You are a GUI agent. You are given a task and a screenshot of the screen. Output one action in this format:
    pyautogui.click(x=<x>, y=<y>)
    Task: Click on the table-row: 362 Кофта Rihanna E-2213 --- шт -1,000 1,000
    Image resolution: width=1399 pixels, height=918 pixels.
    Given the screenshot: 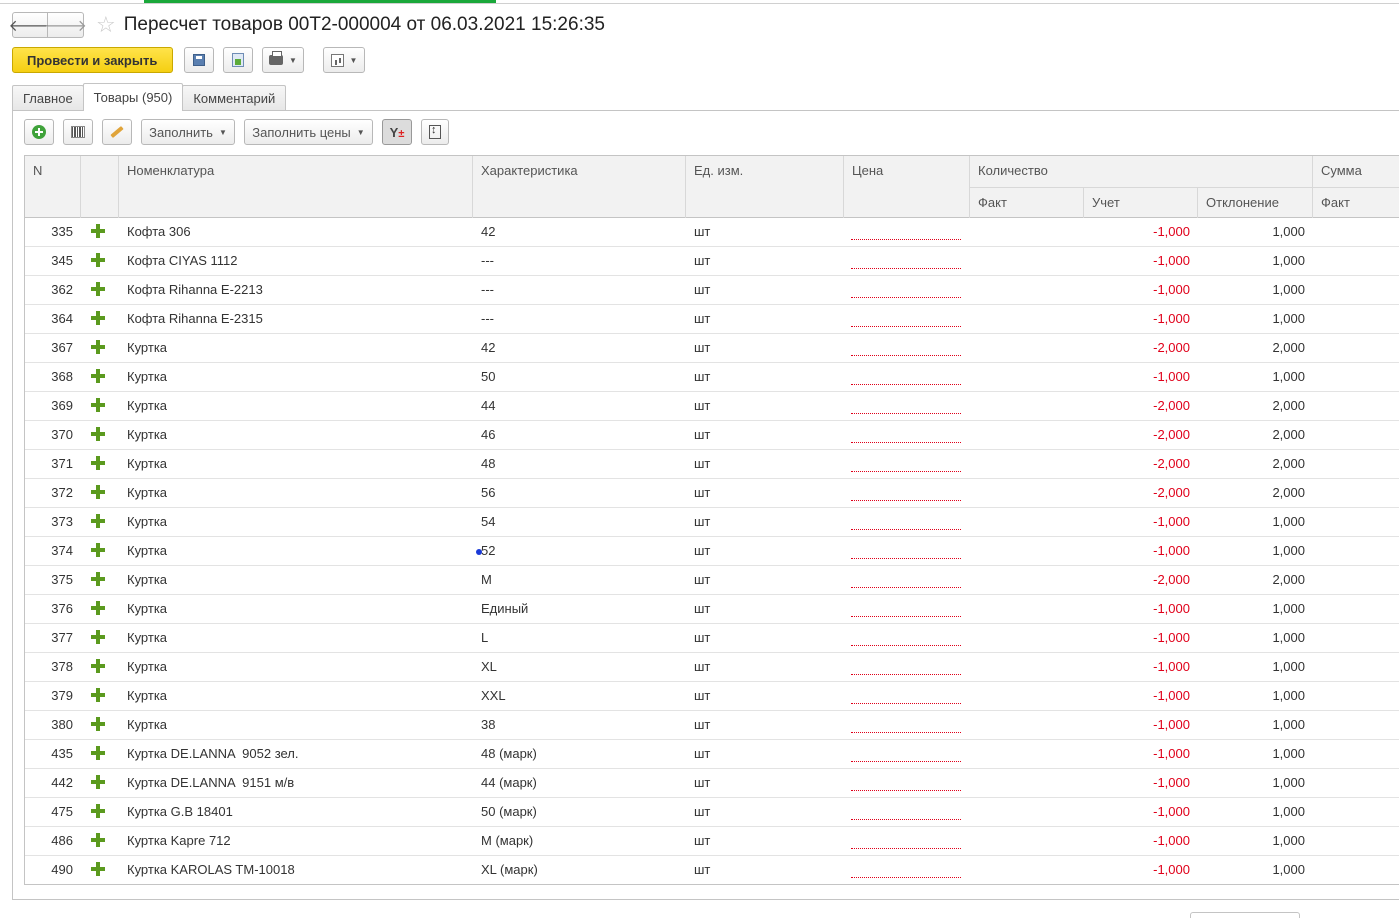 What is the action you would take?
    pyautogui.click(x=712, y=290)
    